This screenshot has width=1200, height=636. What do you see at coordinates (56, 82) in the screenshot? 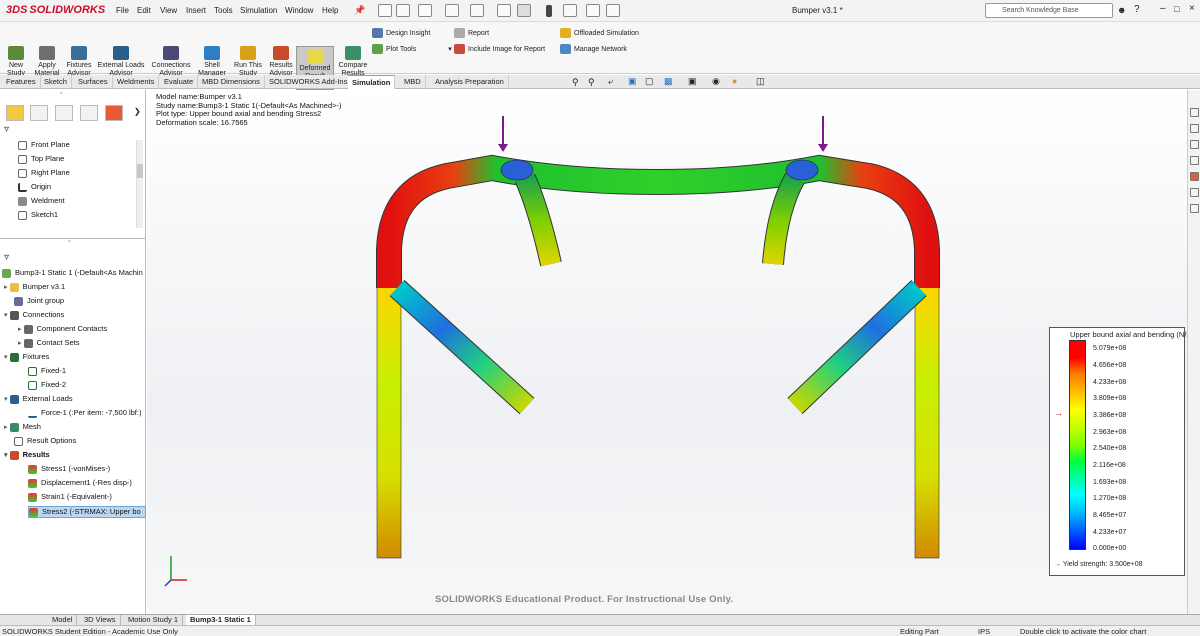
I see `tab-sketch: Sketch` at bounding box center [56, 82].